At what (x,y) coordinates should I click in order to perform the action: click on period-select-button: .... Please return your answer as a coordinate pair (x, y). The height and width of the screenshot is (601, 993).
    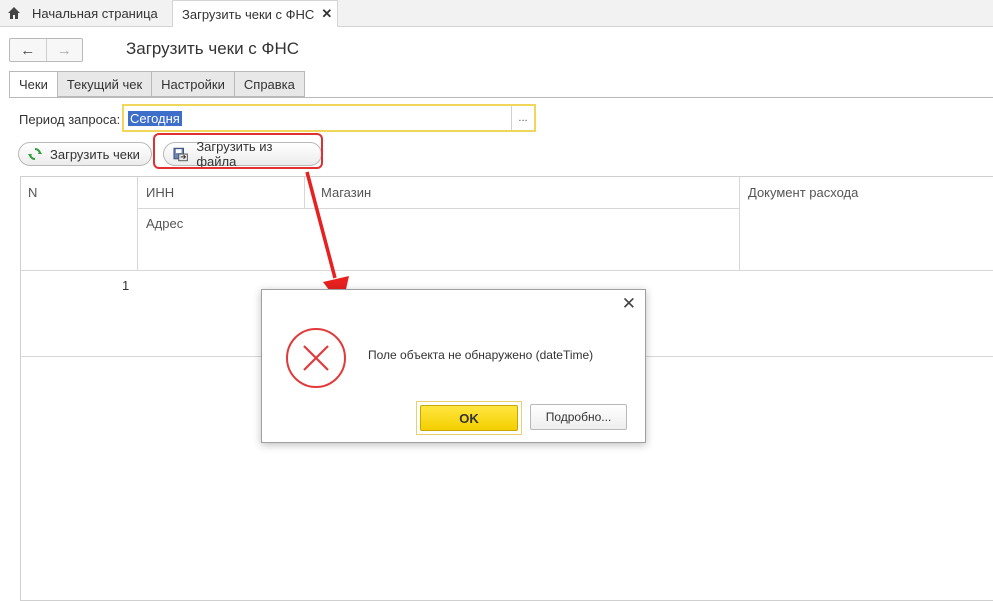
    Looking at the image, I should click on (522, 118).